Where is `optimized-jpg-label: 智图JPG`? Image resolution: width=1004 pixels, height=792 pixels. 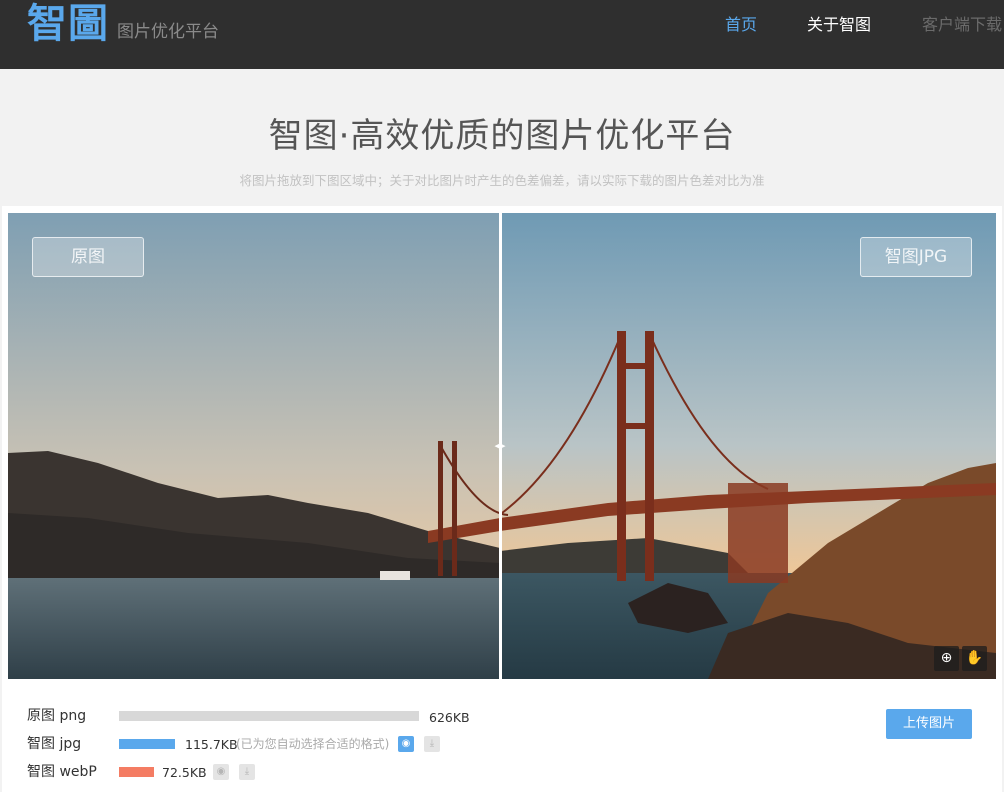
optimized-jpg-label: 智图JPG is located at coordinates (916, 257).